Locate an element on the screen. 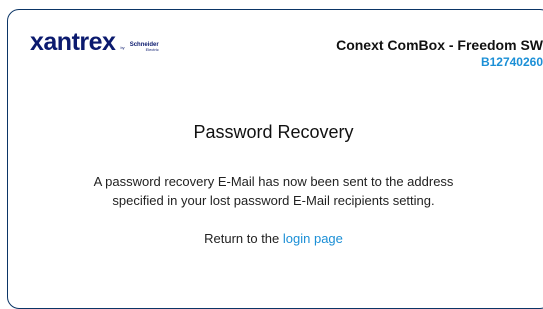  page-title: Password Recovery is located at coordinates (273, 132).